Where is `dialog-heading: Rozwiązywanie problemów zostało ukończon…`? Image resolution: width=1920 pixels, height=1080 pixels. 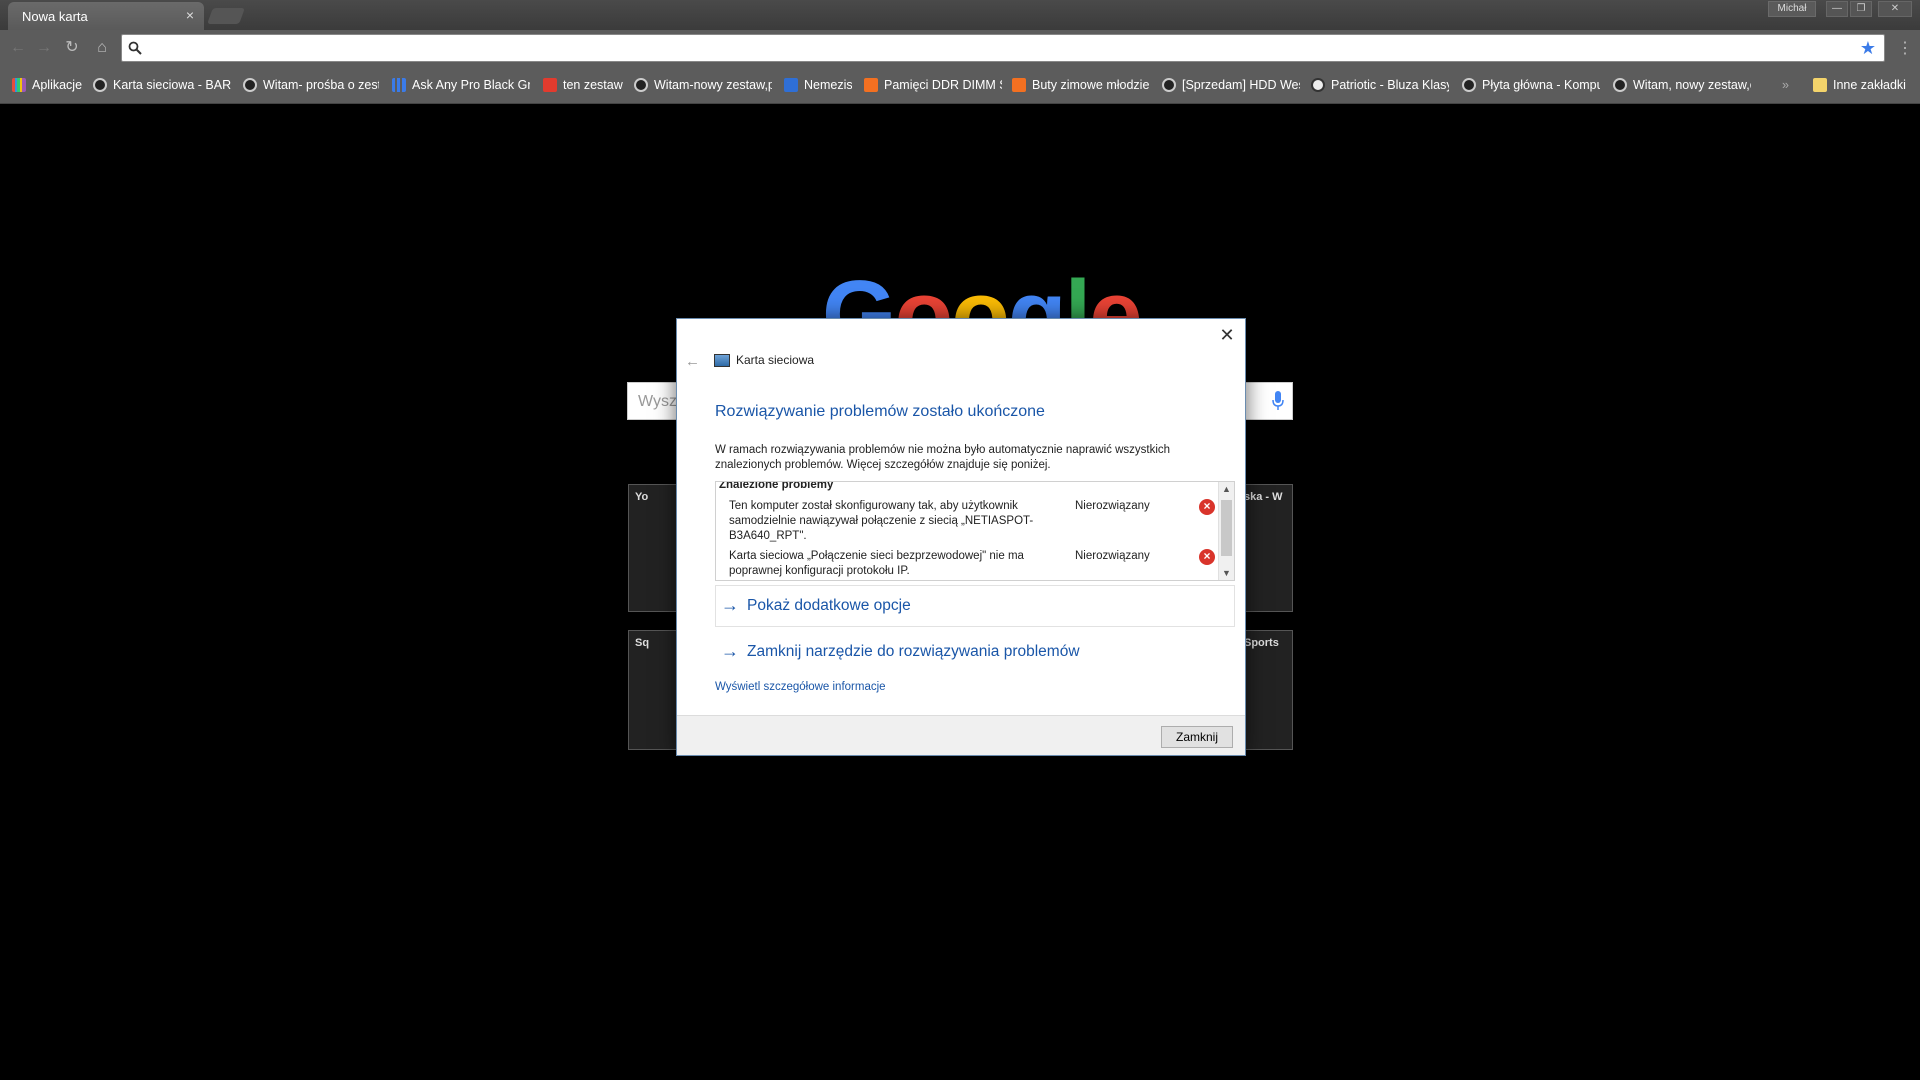
dialog-heading: Rozwiązywanie problemów zostało ukończon… is located at coordinates (880, 411).